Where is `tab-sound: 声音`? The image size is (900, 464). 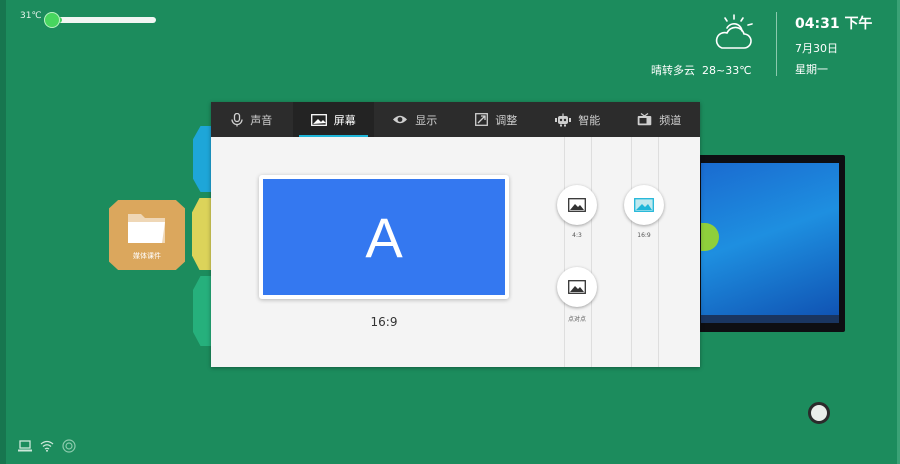 tab-sound: 声音 is located at coordinates (252, 119).